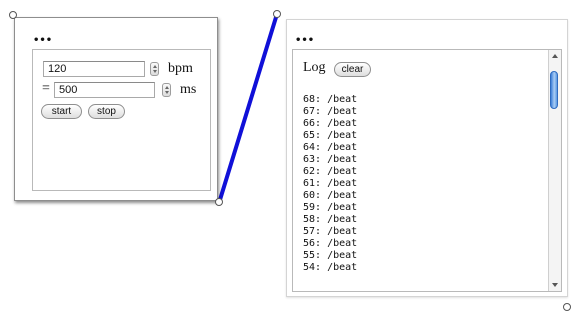  Describe the element at coordinates (13, 15) in the screenshot. I see `left-patch-resize-handle` at that location.